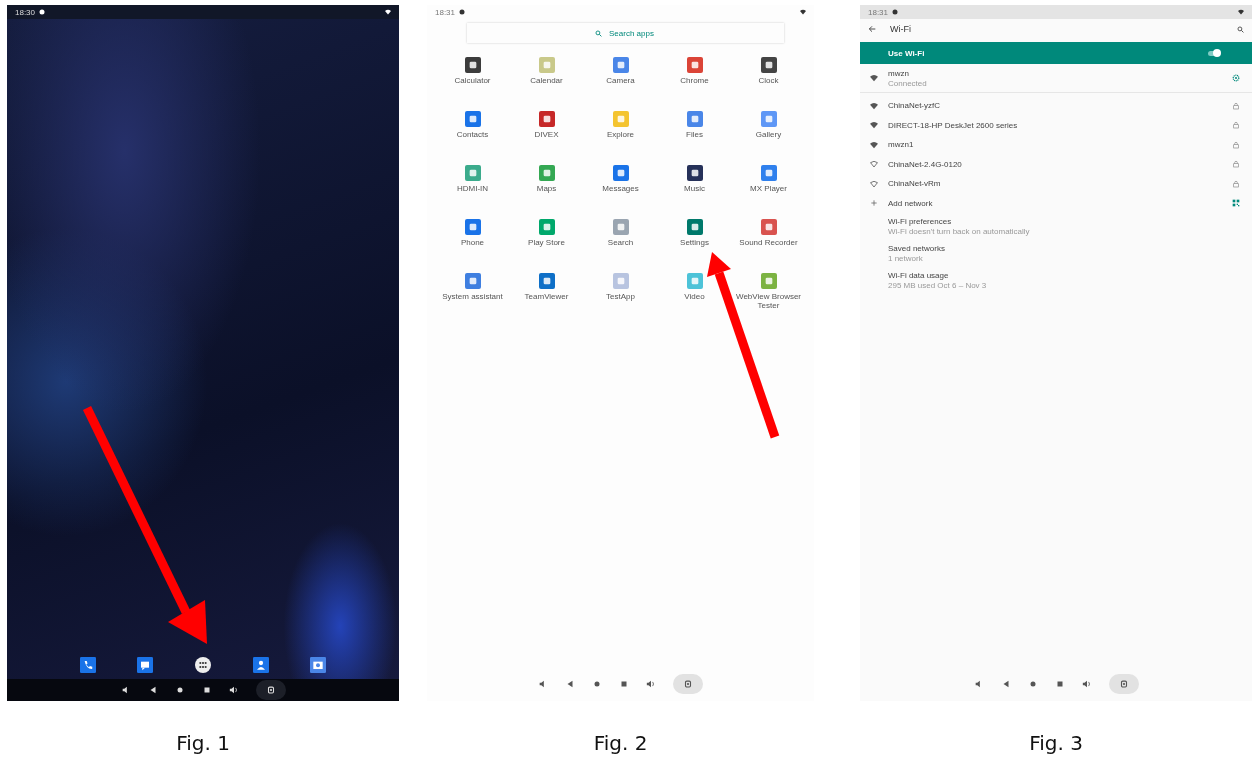  Describe the element at coordinates (694, 296) in the screenshot. I see `app-label: Video` at that location.